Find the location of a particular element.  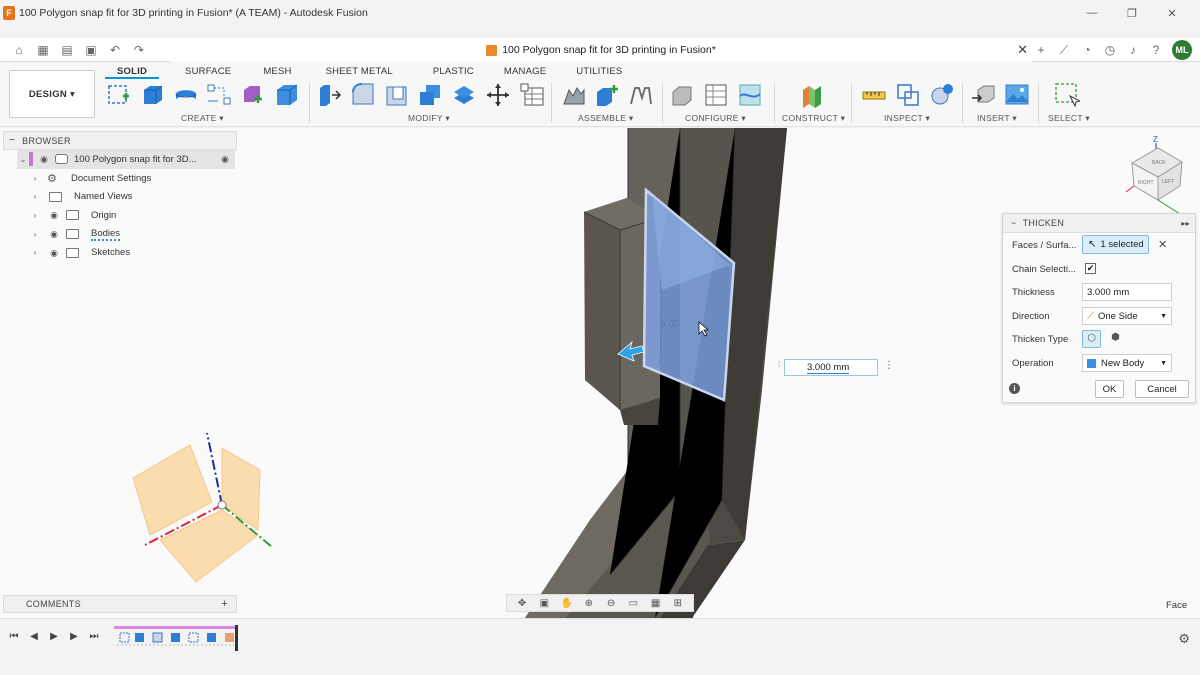

sidebar-item-sketches: › ◉ Sketches is located at coordinates (120, 252).